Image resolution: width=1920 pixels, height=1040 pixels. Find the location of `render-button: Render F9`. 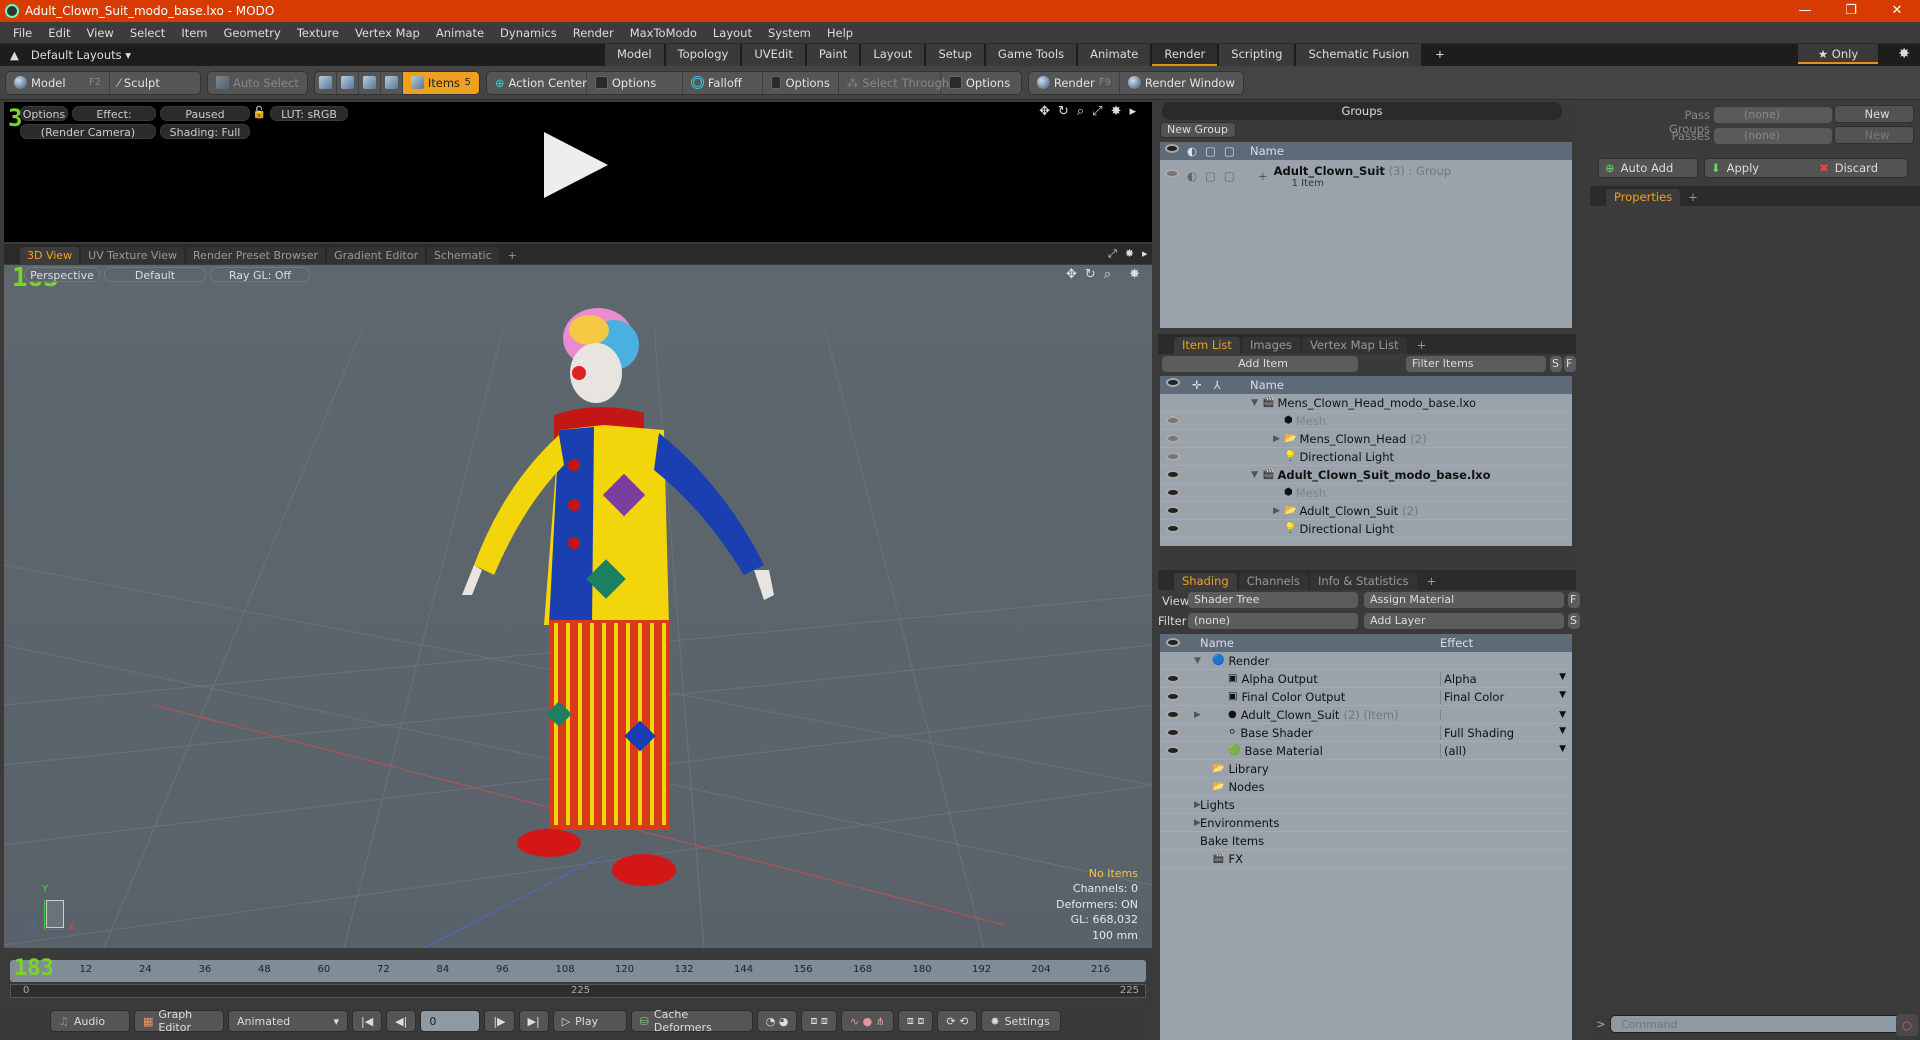

render-button: Render F9 is located at coordinates (1074, 82).